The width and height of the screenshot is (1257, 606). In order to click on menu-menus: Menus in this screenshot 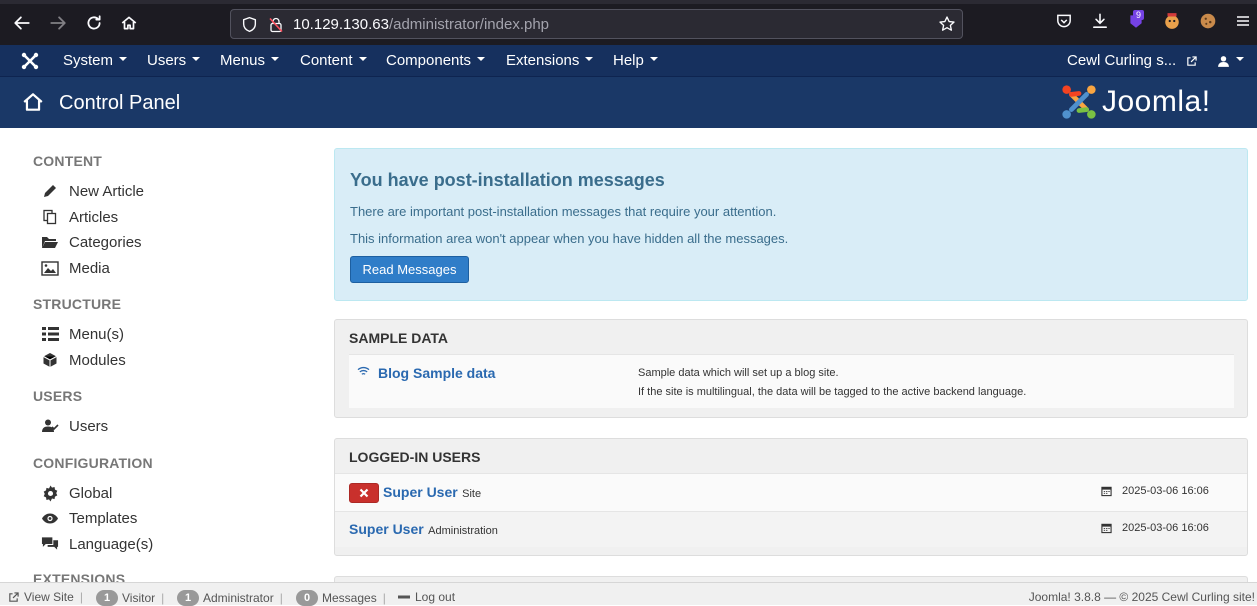, I will do `click(250, 60)`.